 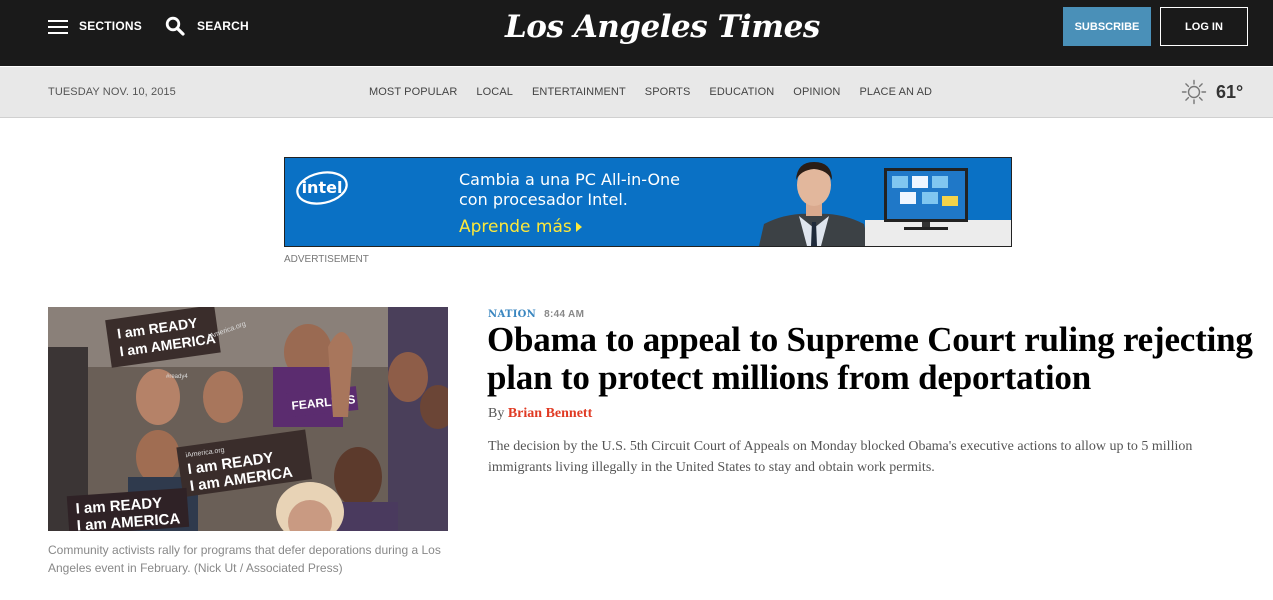 I want to click on section-tag: NATION, so click(x=512, y=314).